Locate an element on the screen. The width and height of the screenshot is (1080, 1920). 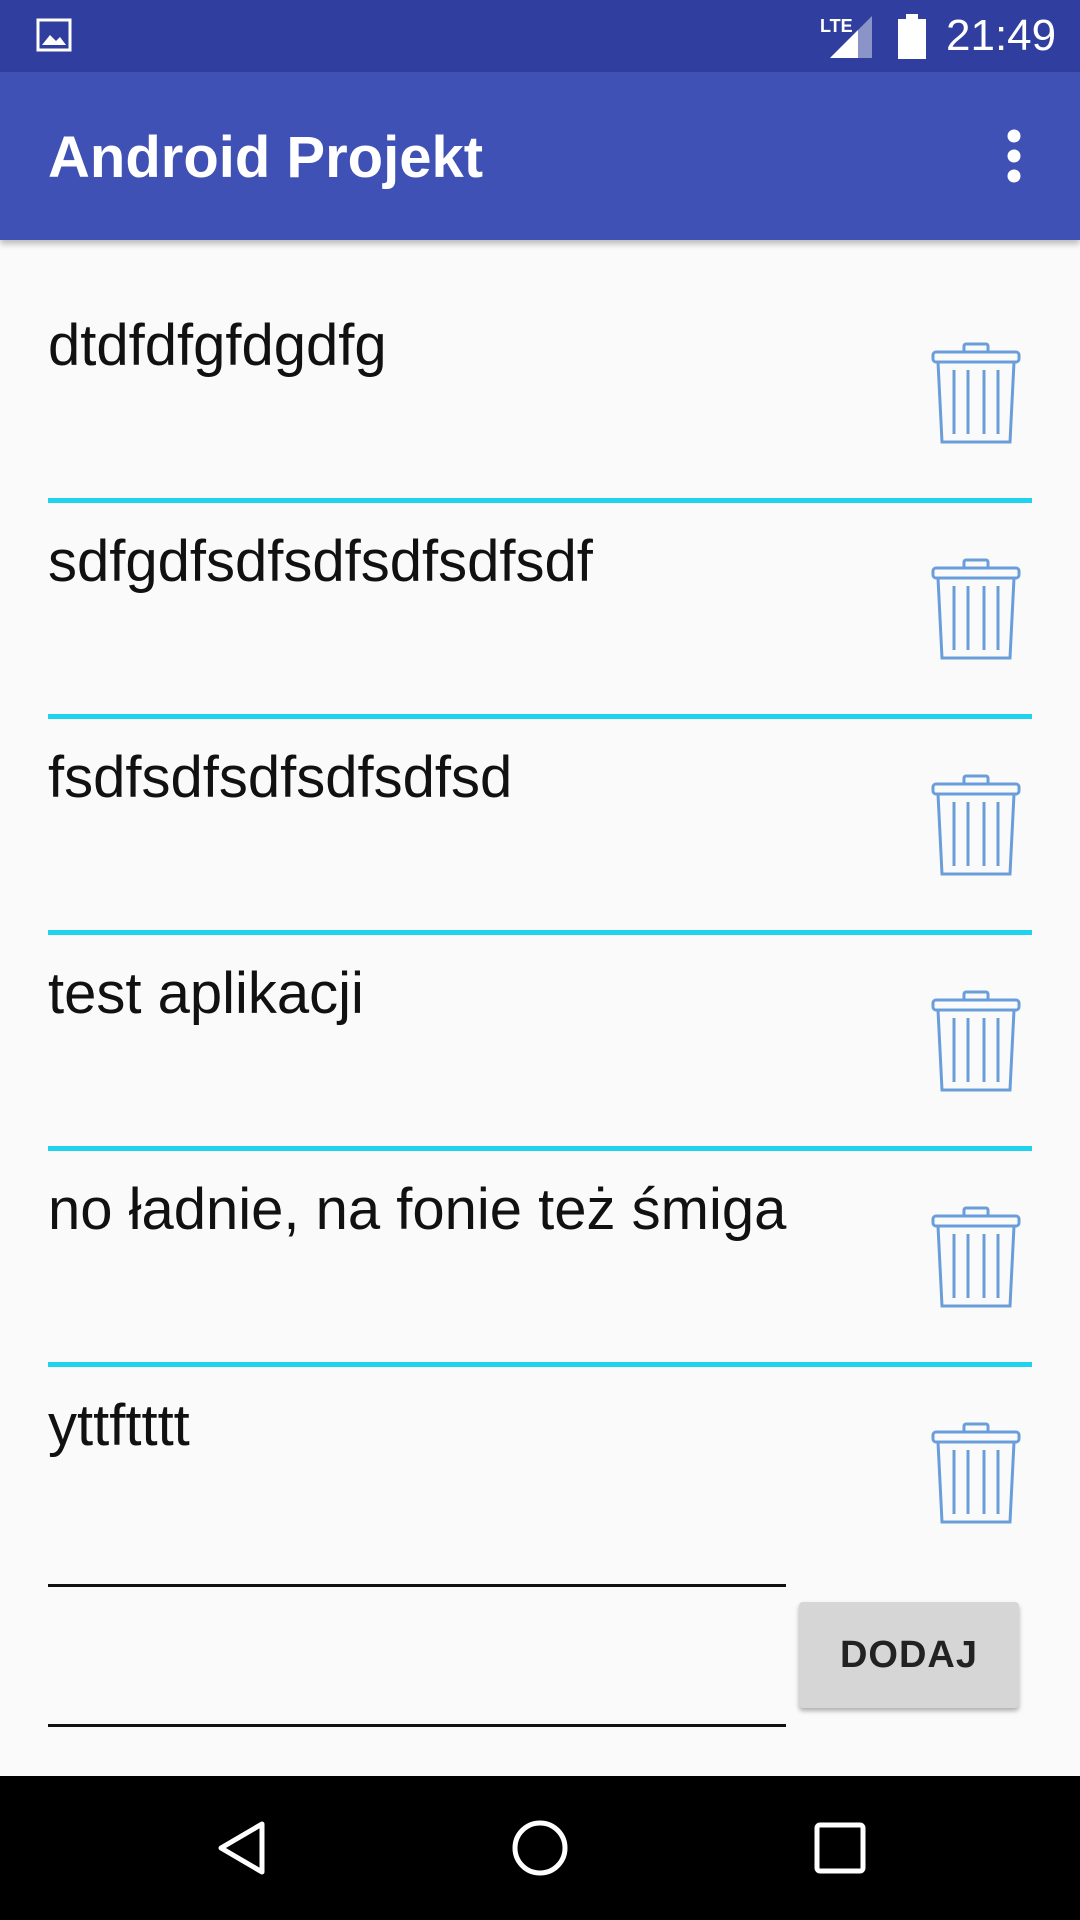
new-item-input is located at coordinates (417, 1665).